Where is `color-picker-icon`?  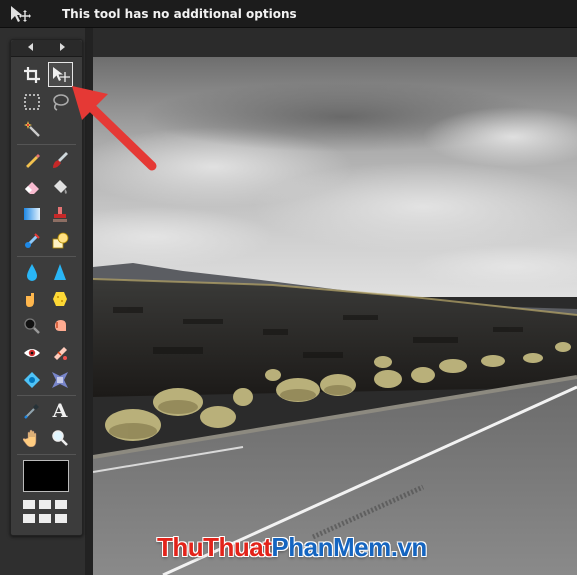 color-picker-icon is located at coordinates (31, 411).